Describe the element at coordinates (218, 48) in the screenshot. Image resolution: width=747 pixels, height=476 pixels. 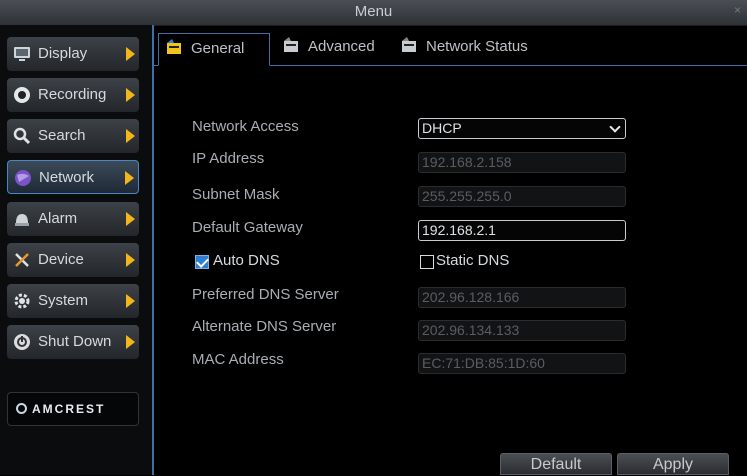
I see `tab-label: General` at that location.